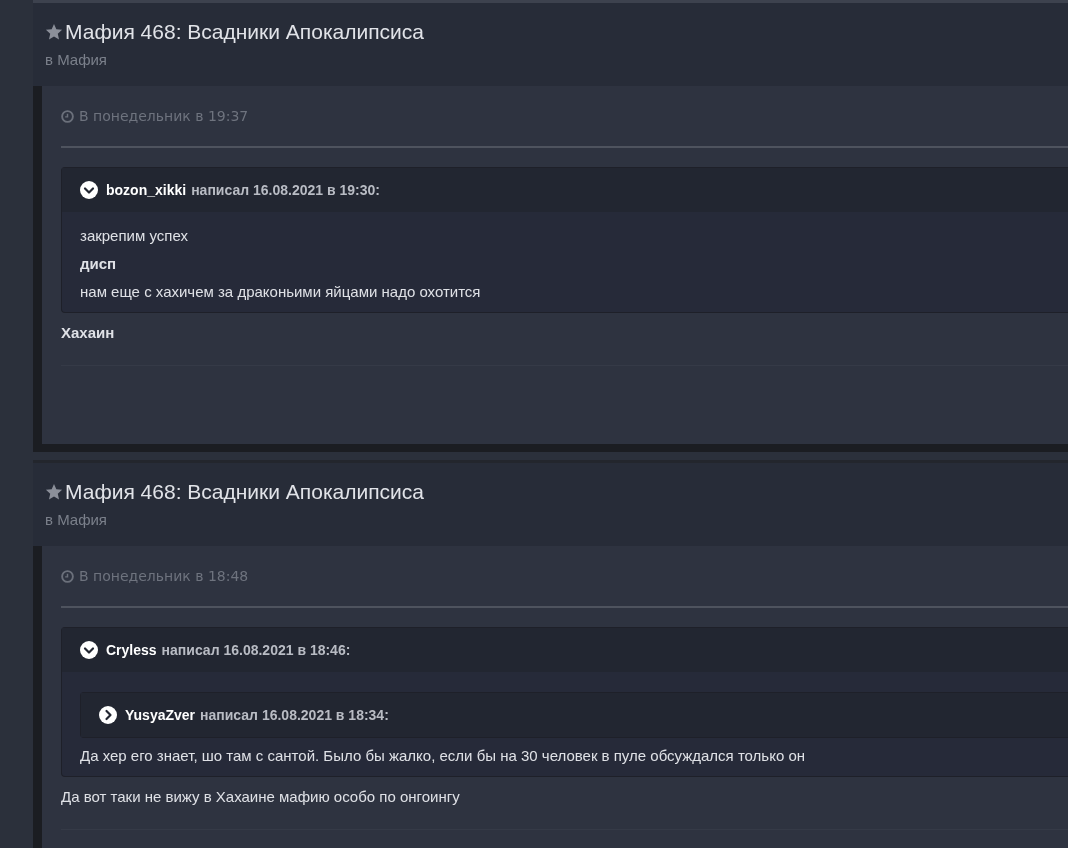  What do you see at coordinates (108, 715) in the screenshot?
I see `chevron-right-icon` at bounding box center [108, 715].